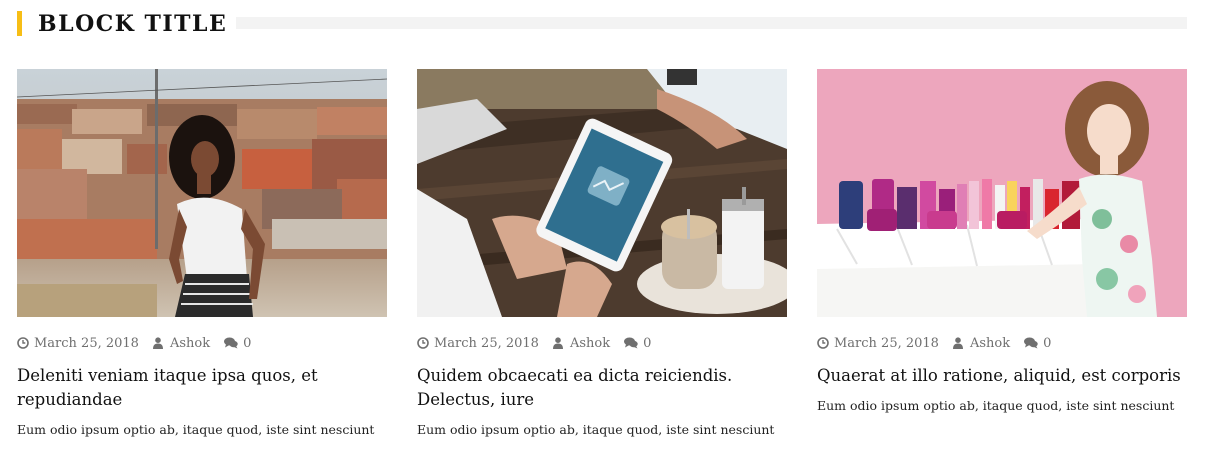  What do you see at coordinates (19, 23) in the screenshot?
I see `title-accent-bar` at bounding box center [19, 23].